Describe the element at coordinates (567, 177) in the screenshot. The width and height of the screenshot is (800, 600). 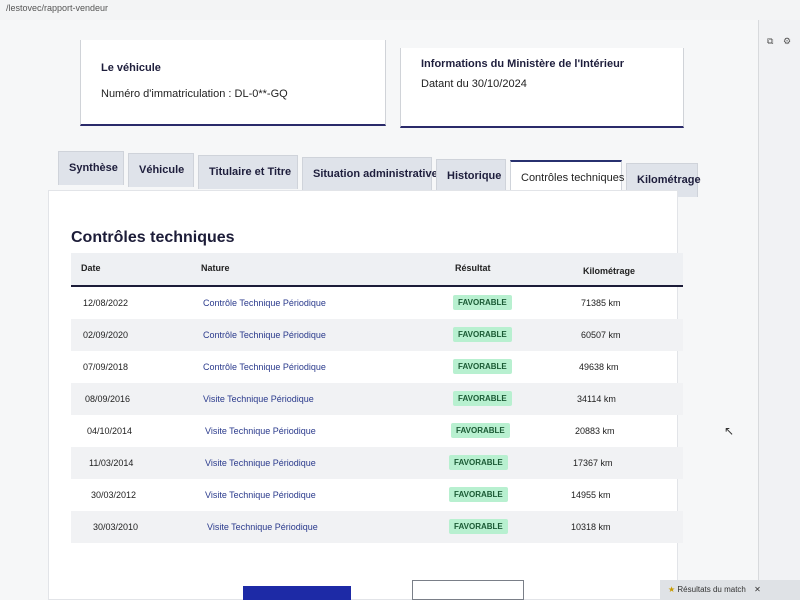
I see `tab-controles-techniques: Contrôles techniques` at that location.